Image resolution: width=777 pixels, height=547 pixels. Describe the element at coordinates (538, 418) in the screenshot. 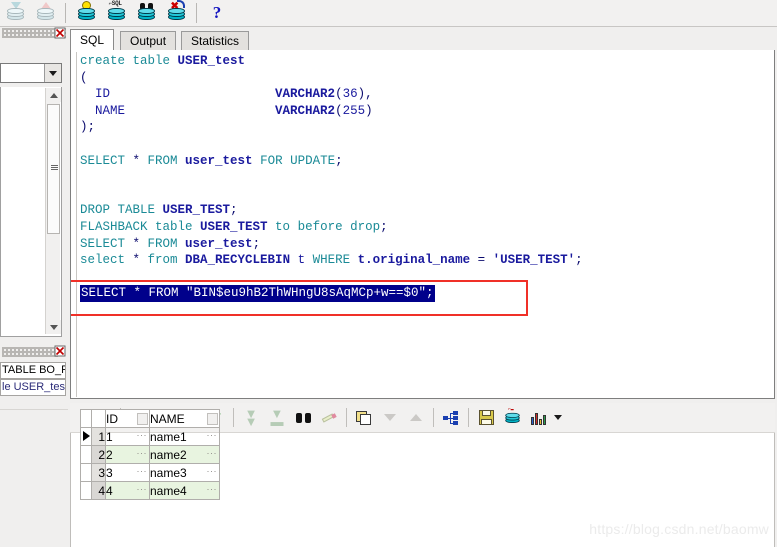

I see `chart-icon` at that location.